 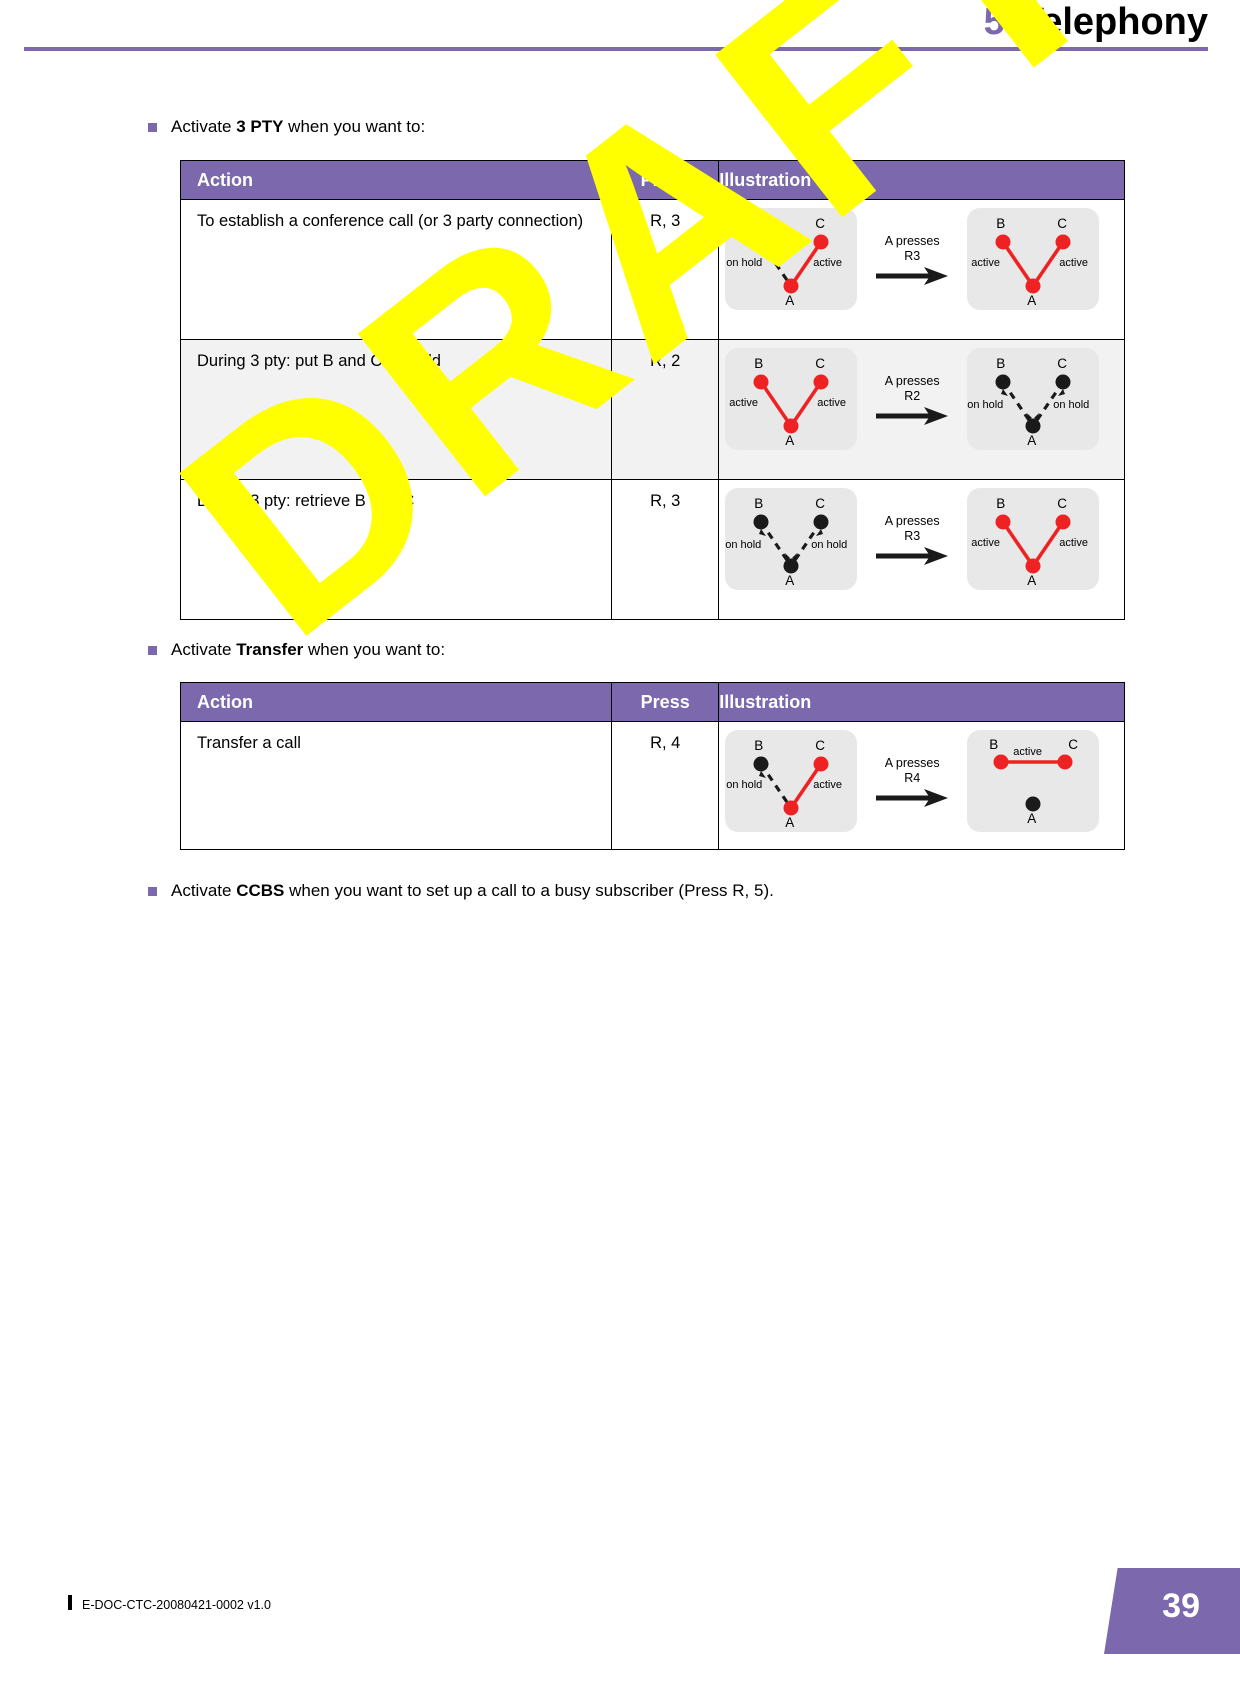 I want to click on bullet-3pty: Activate 3 PTY when you want to:, so click(x=286, y=127).